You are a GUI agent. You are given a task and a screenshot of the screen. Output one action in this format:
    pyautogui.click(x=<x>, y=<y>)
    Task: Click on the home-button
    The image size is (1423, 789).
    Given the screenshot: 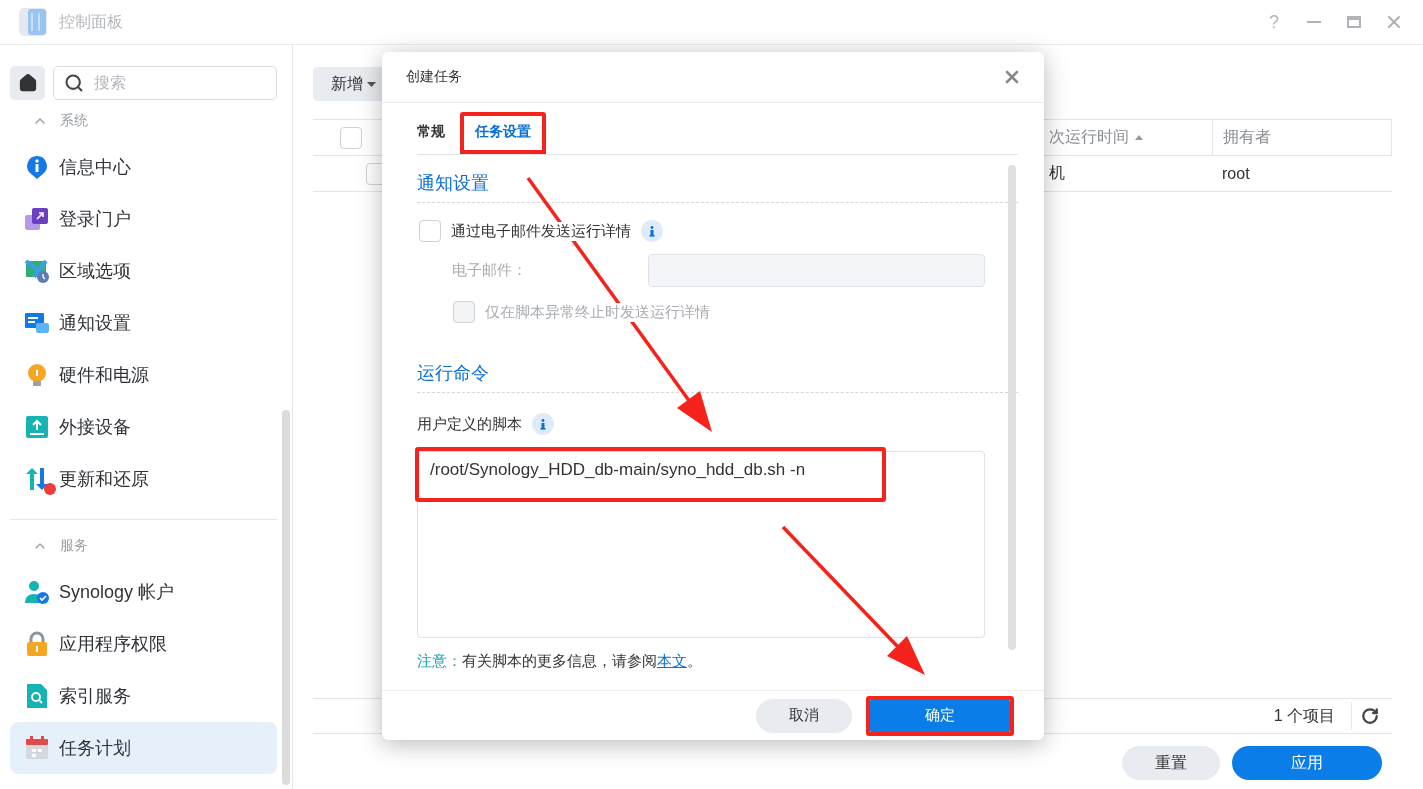 What is the action you would take?
    pyautogui.click(x=27, y=83)
    